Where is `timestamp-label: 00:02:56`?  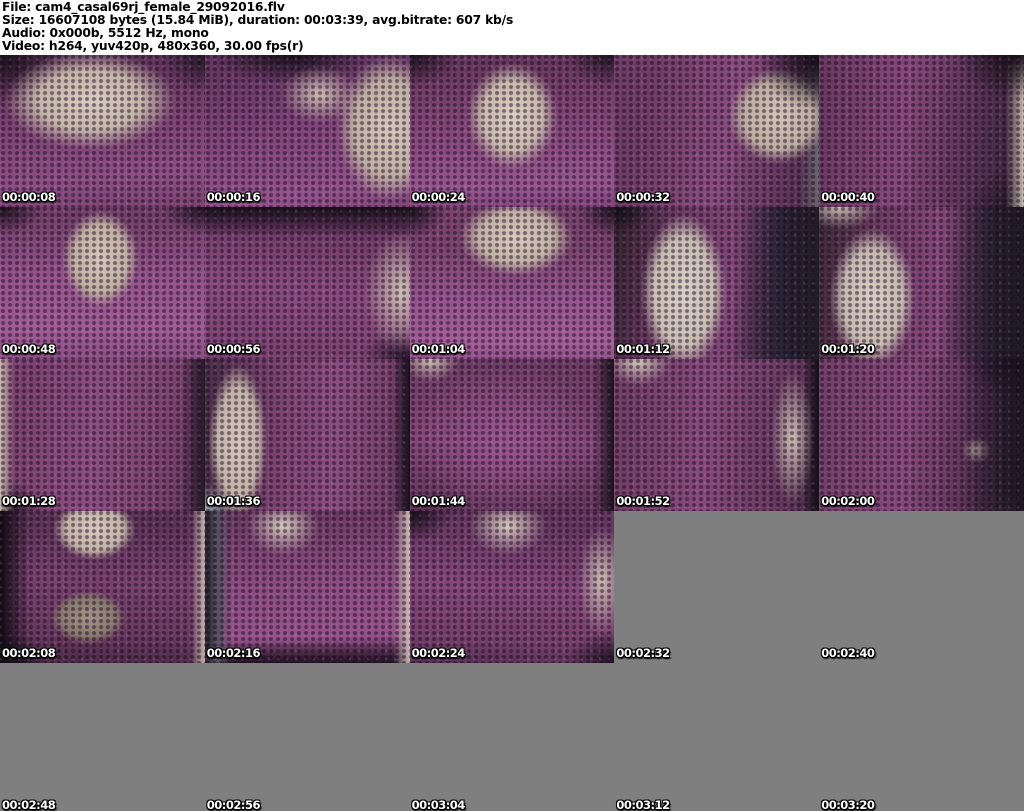 timestamp-label: 00:02:56 is located at coordinates (233, 804).